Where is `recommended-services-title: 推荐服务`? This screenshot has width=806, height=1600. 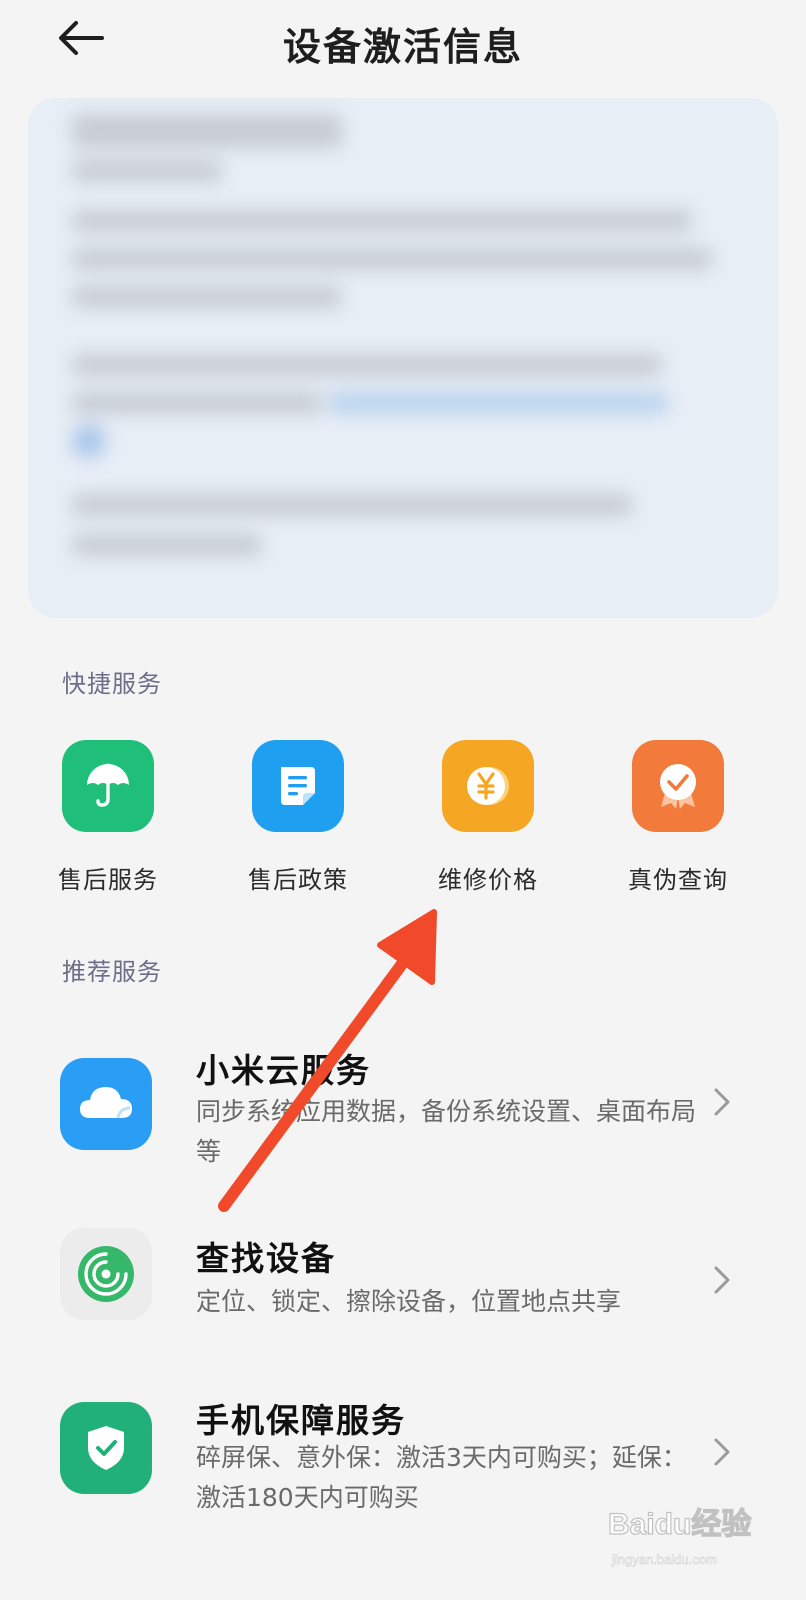
recommended-services-title: 推荐服务 is located at coordinates (112, 972).